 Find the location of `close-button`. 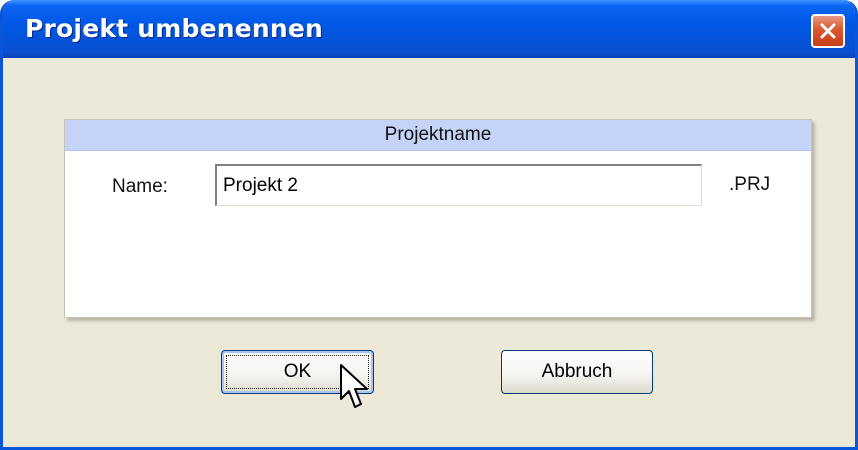

close-button is located at coordinates (828, 31).